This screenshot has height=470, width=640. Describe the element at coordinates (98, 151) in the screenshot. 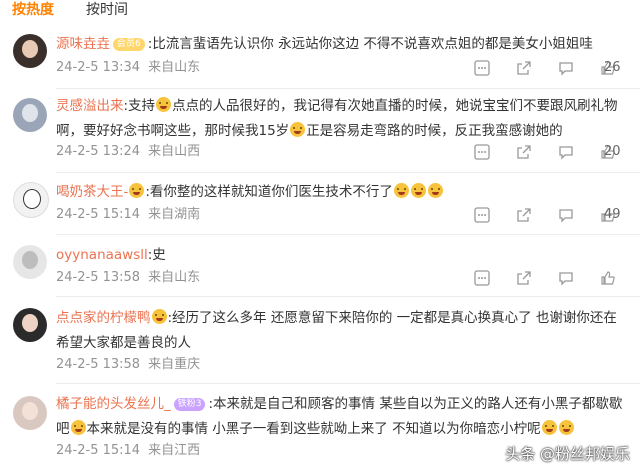

I see `comment-time: 24-2-5 13:24` at that location.